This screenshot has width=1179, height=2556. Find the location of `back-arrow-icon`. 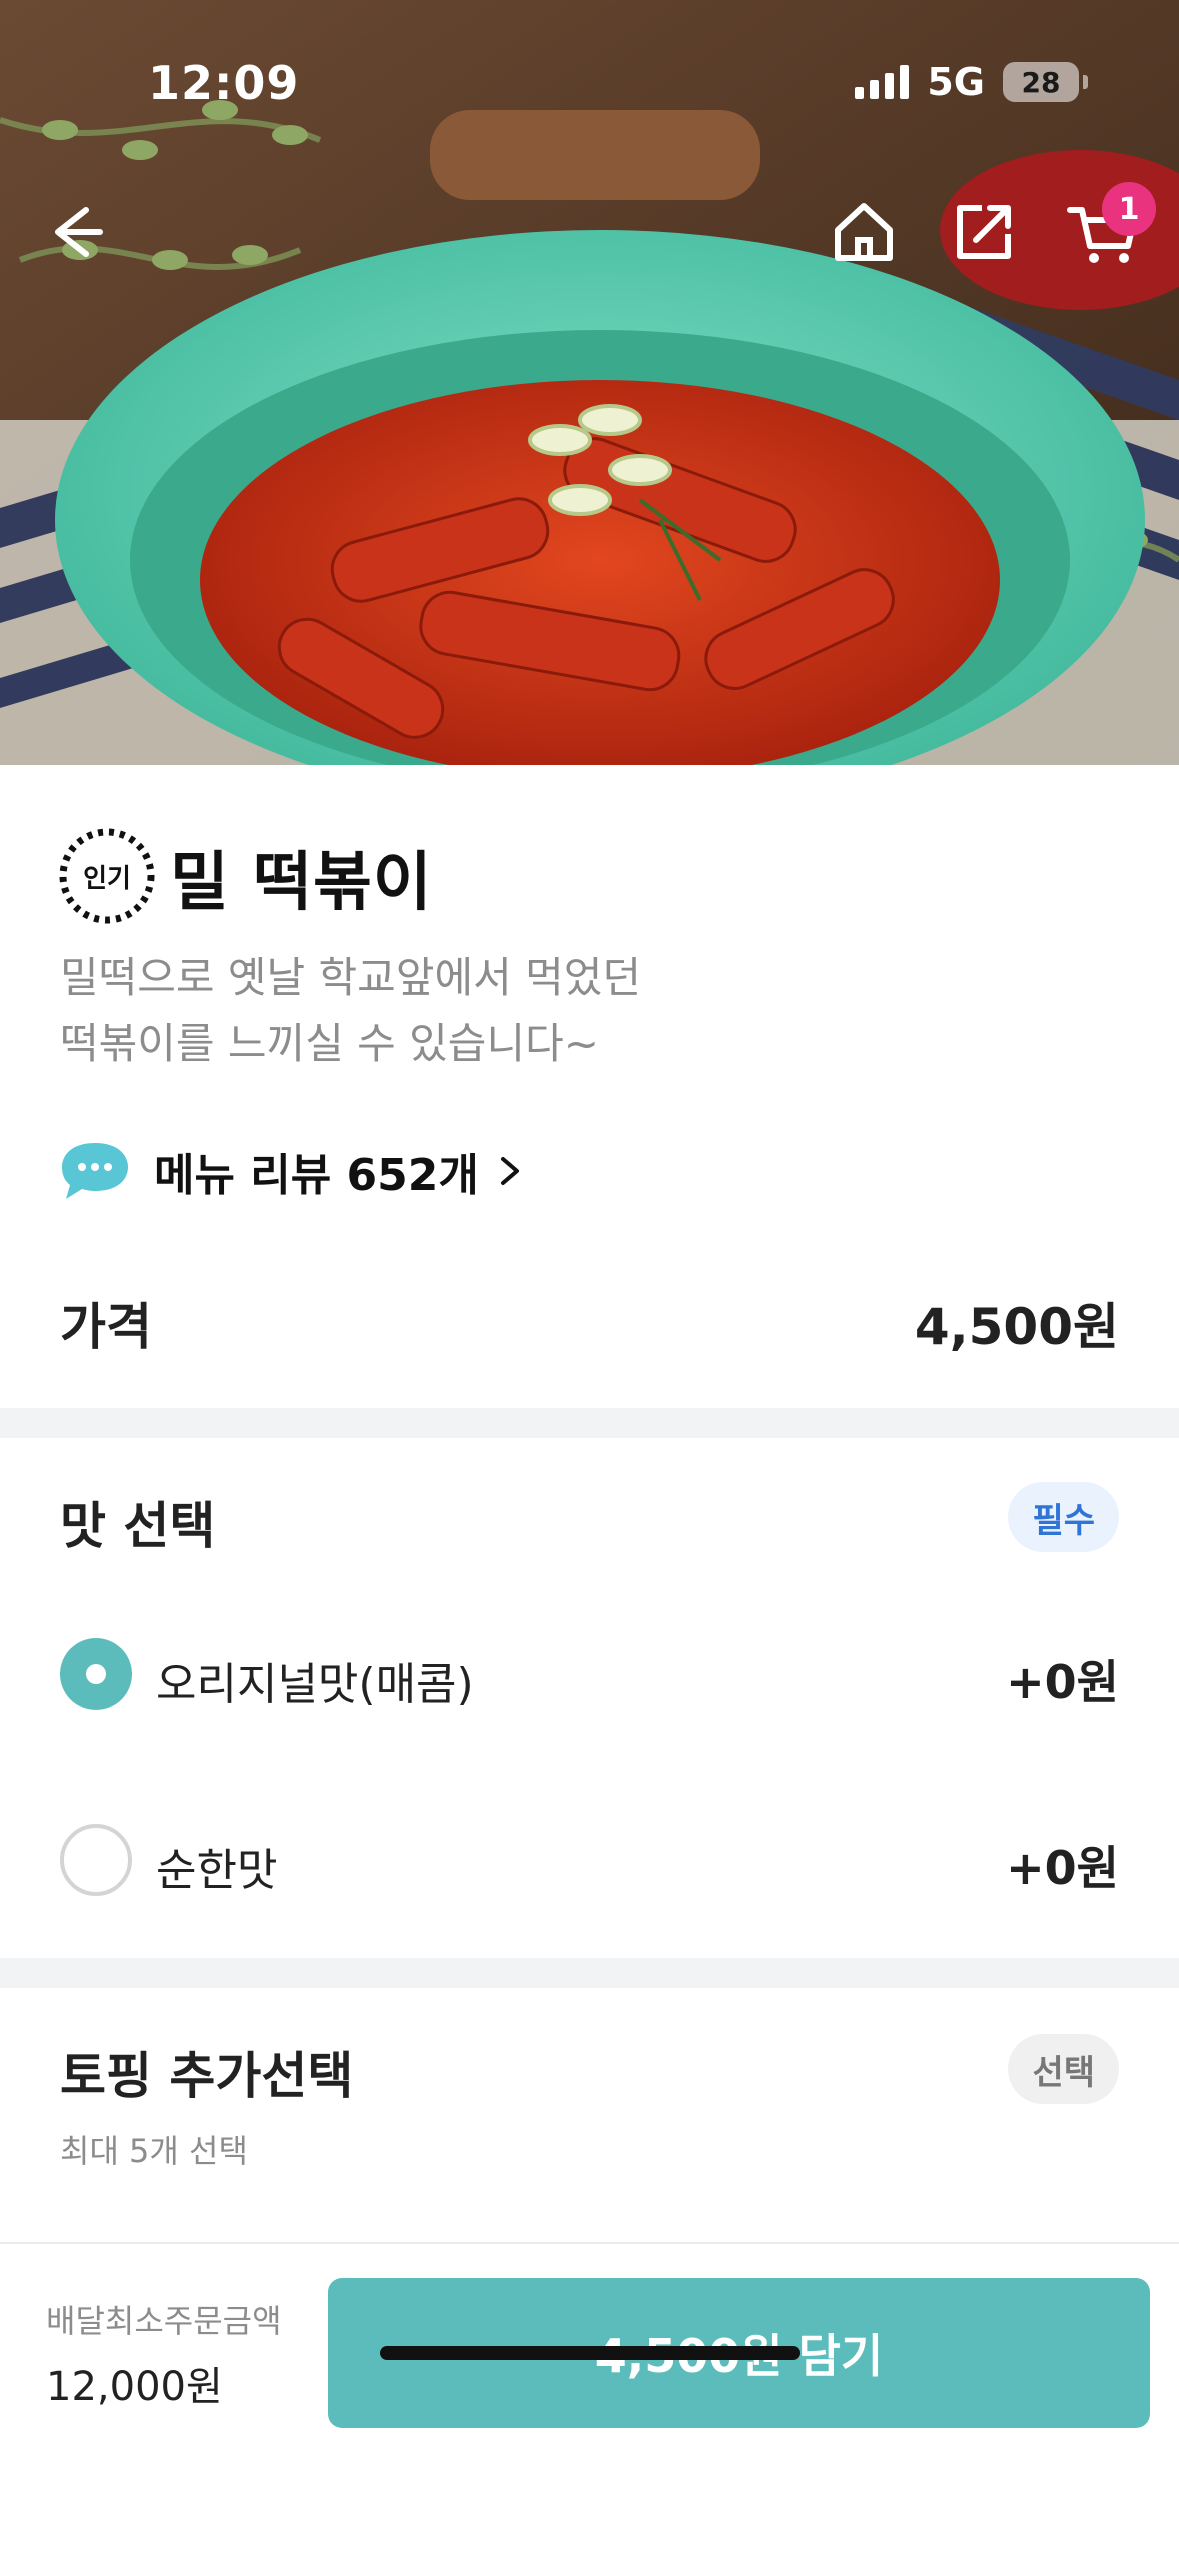

back-arrow-icon is located at coordinates (79, 232).